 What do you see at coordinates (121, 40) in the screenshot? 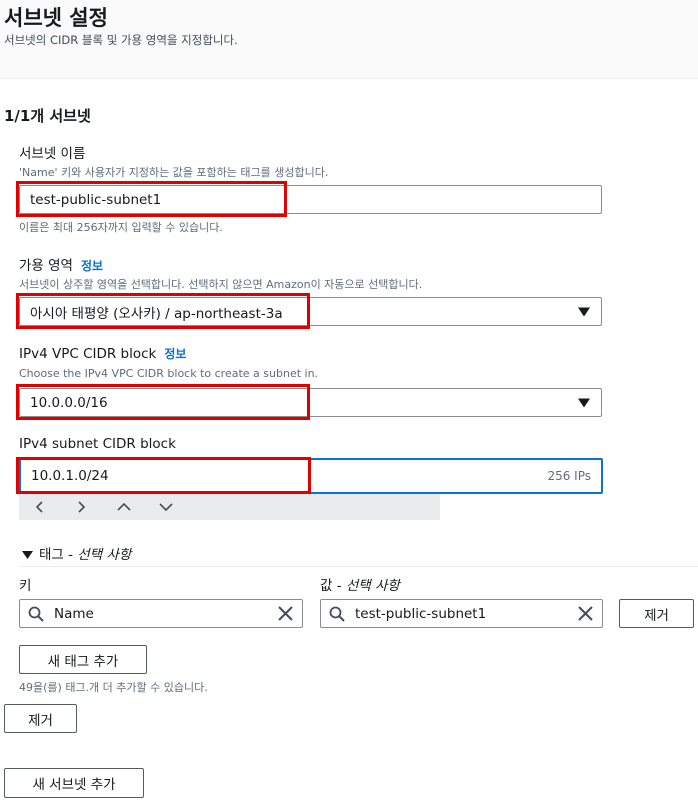
I see `page-description: 서브넷의 CIDR 블록 및 가용 영역을 지정합니다.` at bounding box center [121, 40].